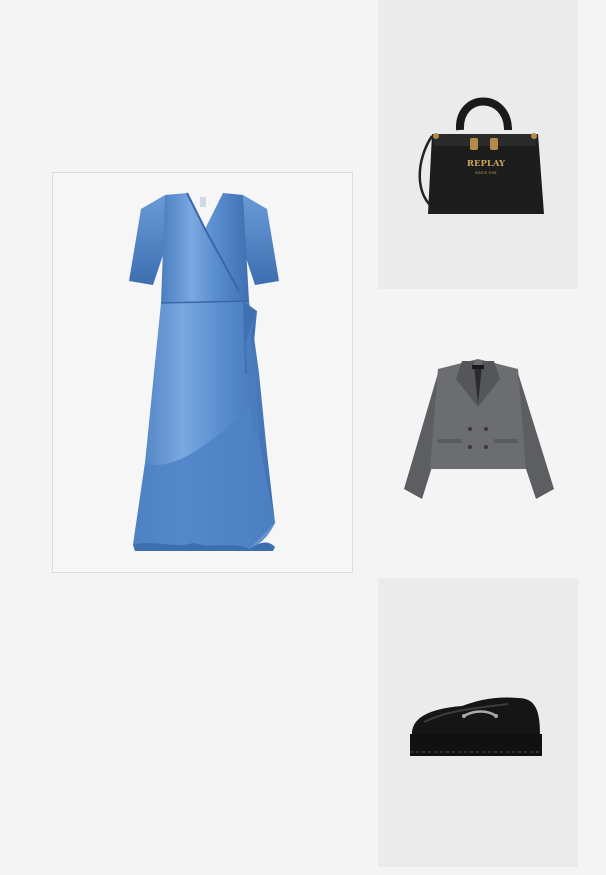 The width and height of the screenshot is (606, 875). I want to click on shoes-product-card, so click(478, 722).